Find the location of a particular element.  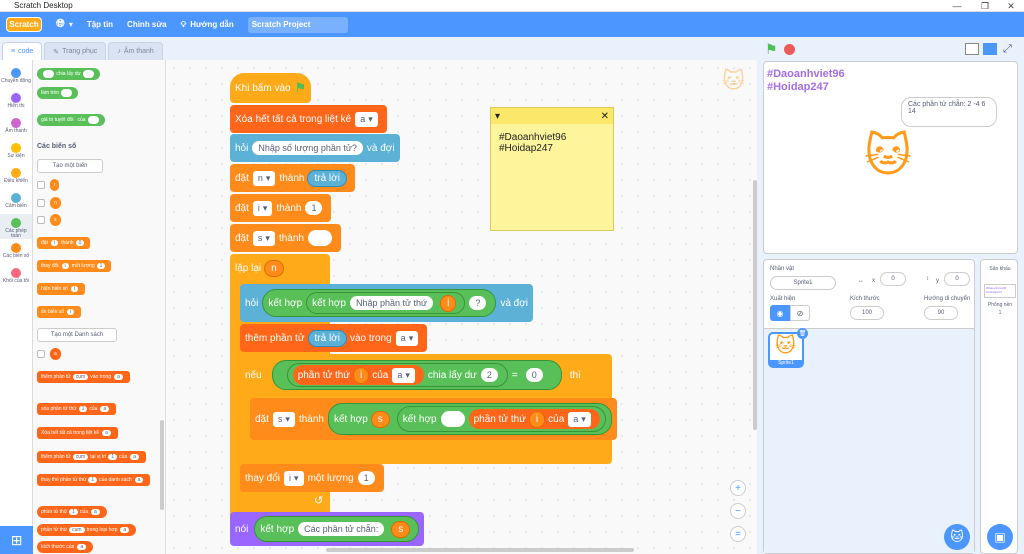

zoom-in-button: + is located at coordinates (738, 488).